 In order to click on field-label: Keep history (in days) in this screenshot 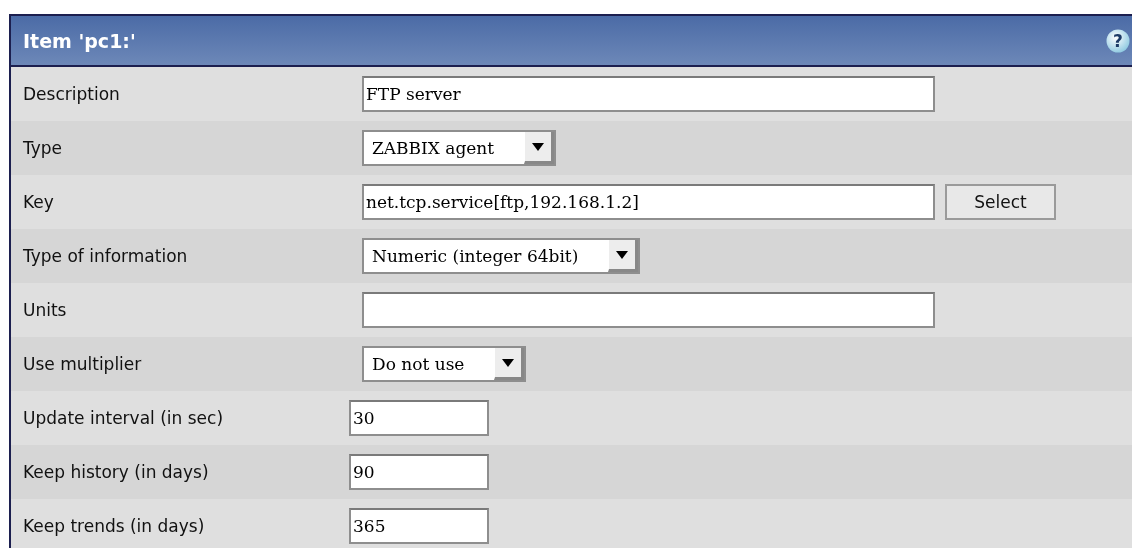, I will do `click(116, 472)`.